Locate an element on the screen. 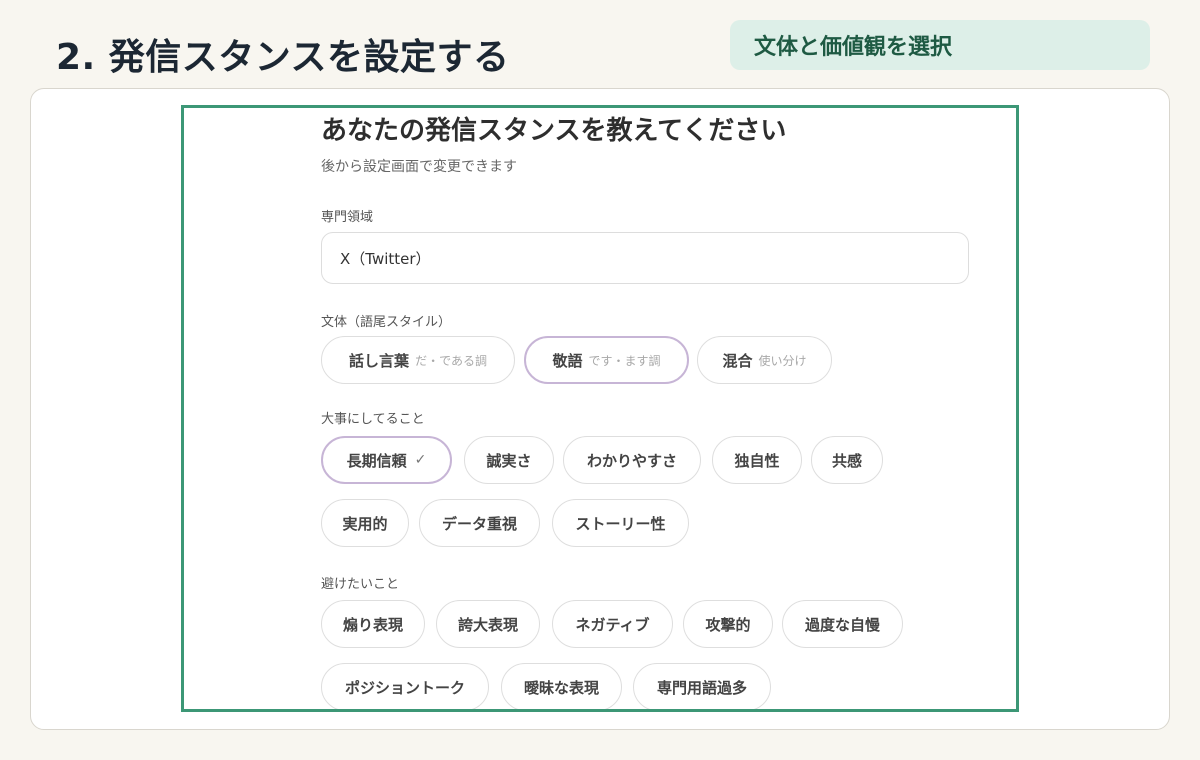 The width and height of the screenshot is (1200, 760). chip-hint: だ・である調 is located at coordinates (451, 360).